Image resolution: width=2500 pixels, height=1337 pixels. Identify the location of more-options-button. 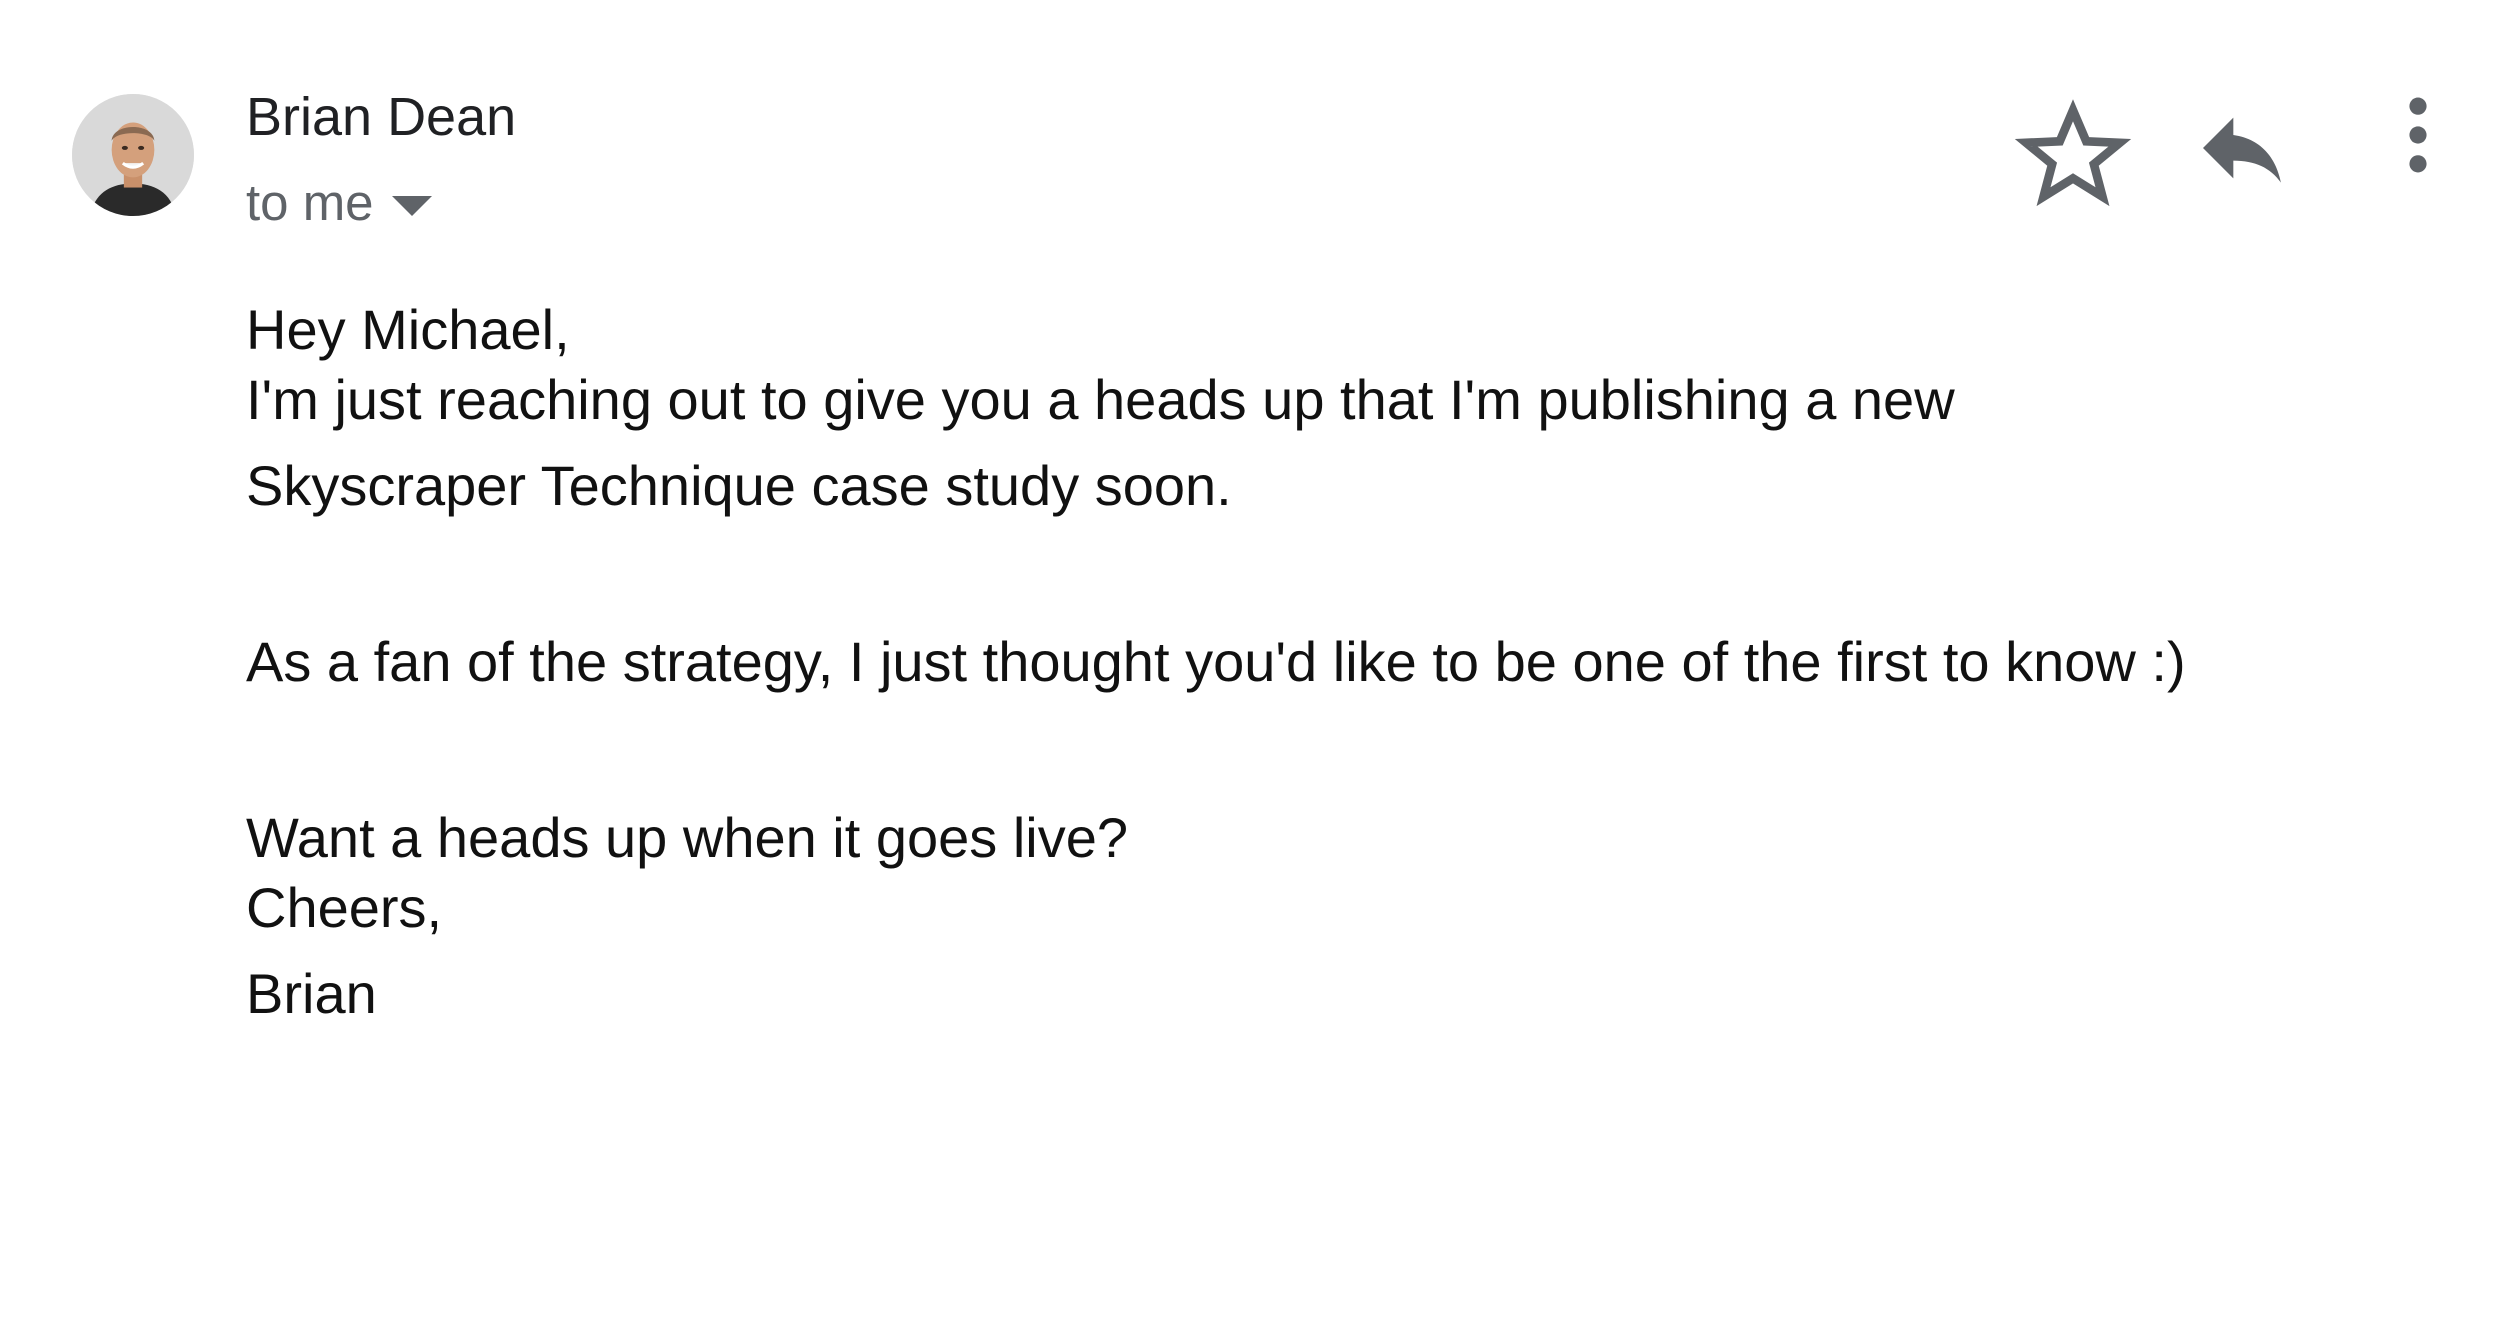
(2418, 135).